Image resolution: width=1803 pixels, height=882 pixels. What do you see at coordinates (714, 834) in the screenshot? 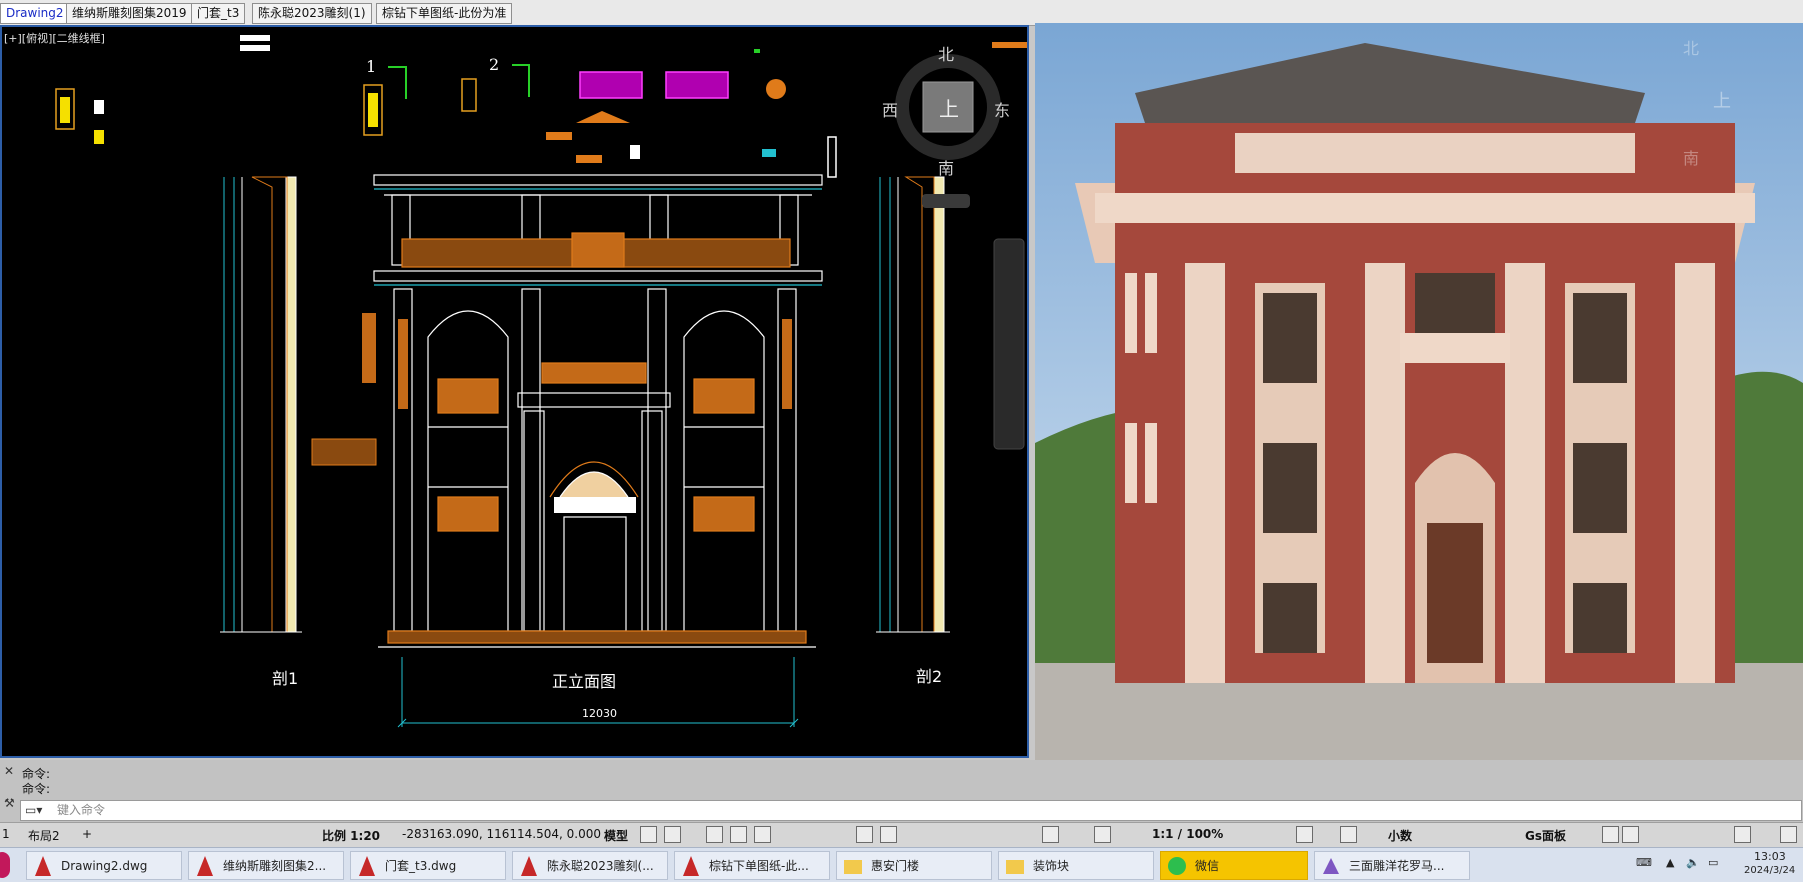
I see `ortho-icon` at bounding box center [714, 834].